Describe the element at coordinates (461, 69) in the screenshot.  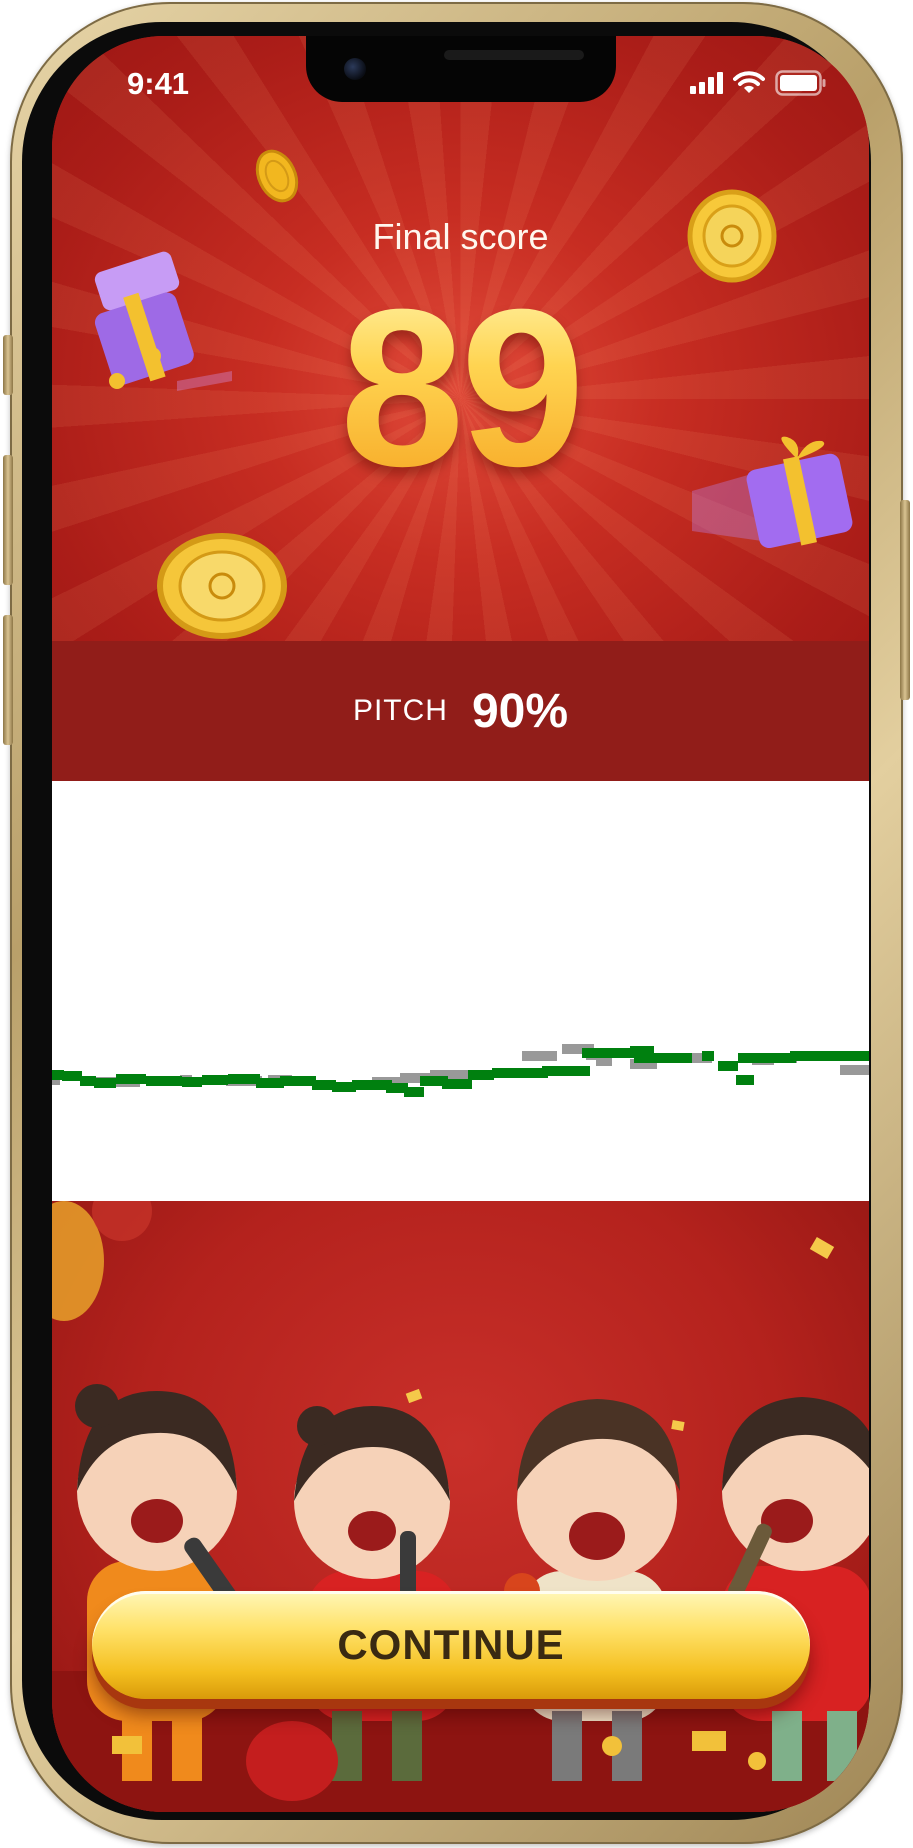
I see `notch` at that location.